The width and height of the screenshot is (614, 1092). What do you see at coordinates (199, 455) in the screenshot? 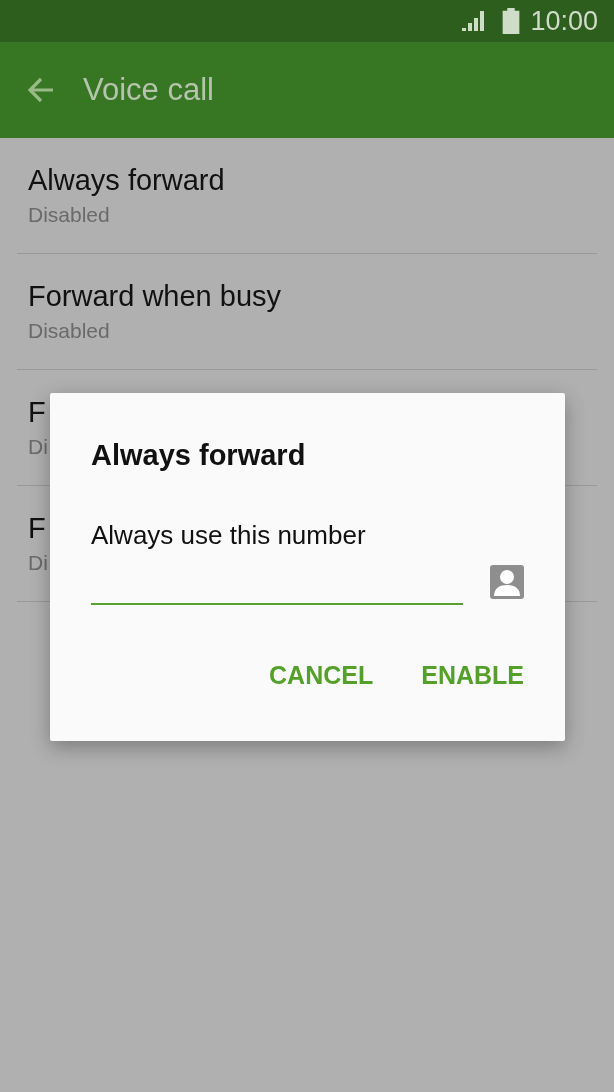
I see `dialog-title: Always forward` at bounding box center [199, 455].